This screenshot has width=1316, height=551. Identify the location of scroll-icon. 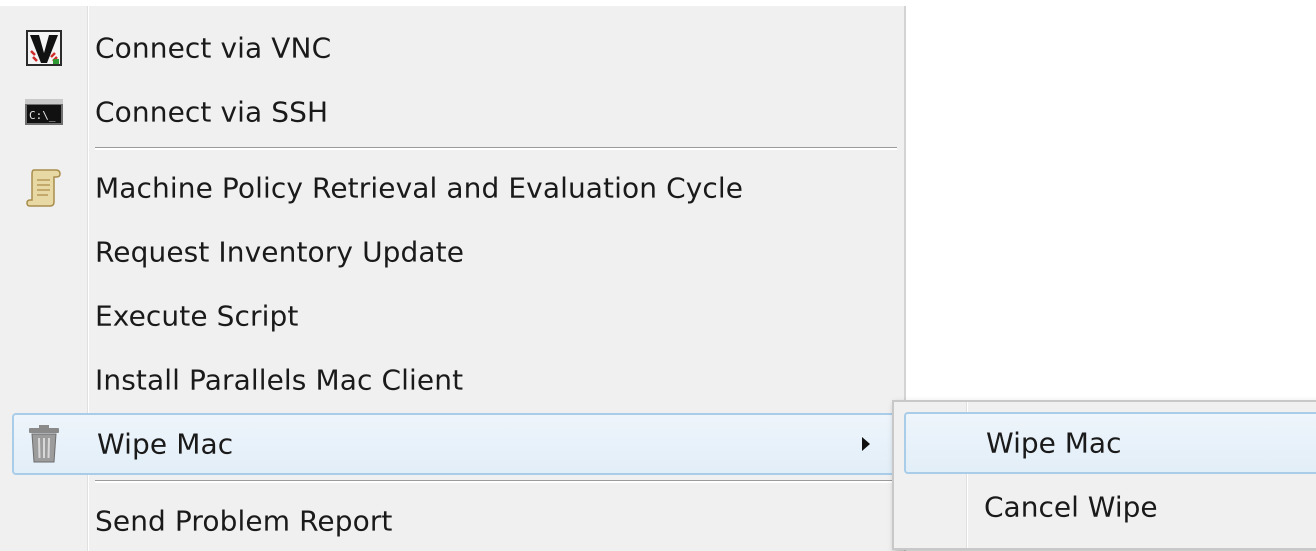
(44, 188).